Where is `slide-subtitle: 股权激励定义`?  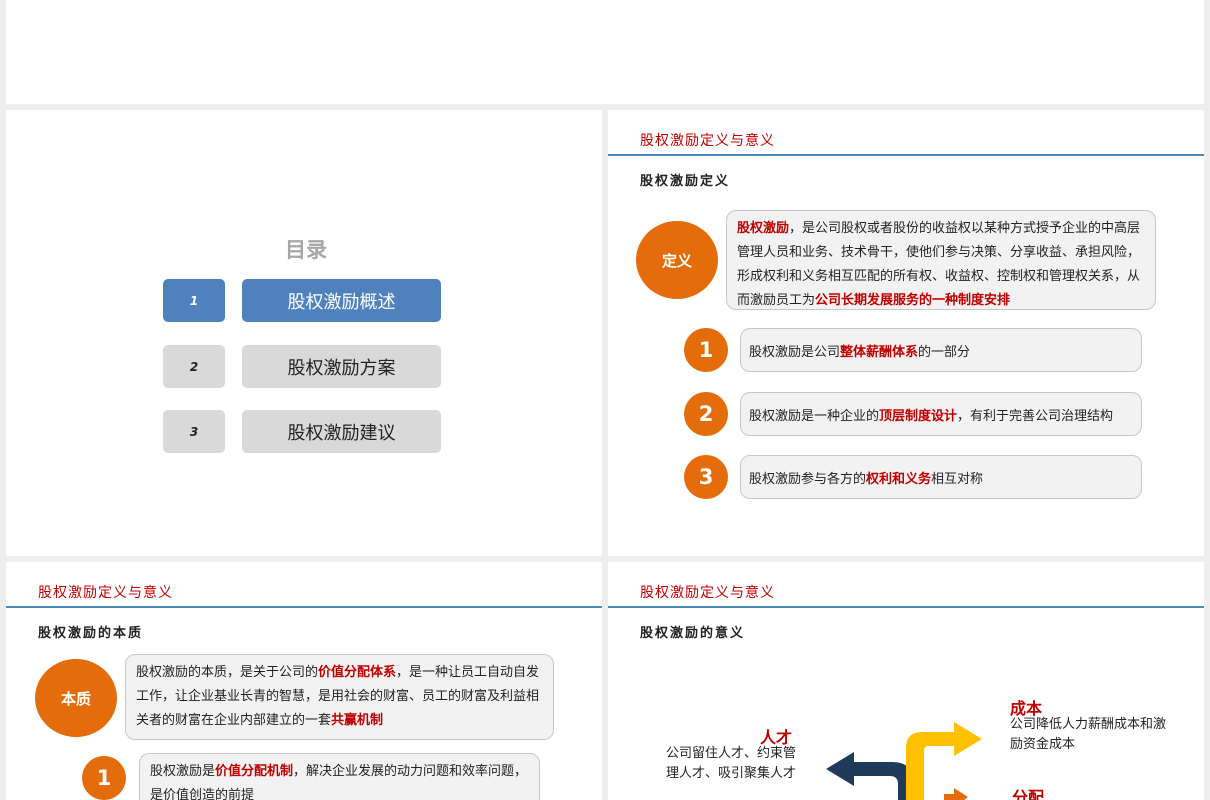 slide-subtitle: 股权激励定义 is located at coordinates (685, 181).